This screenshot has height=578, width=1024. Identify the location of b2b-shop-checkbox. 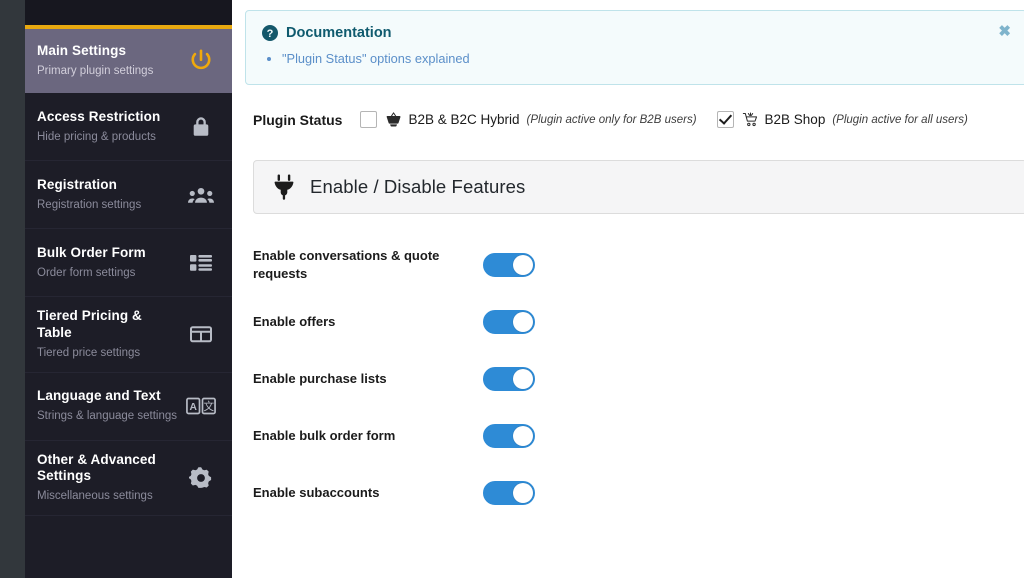
(725, 120).